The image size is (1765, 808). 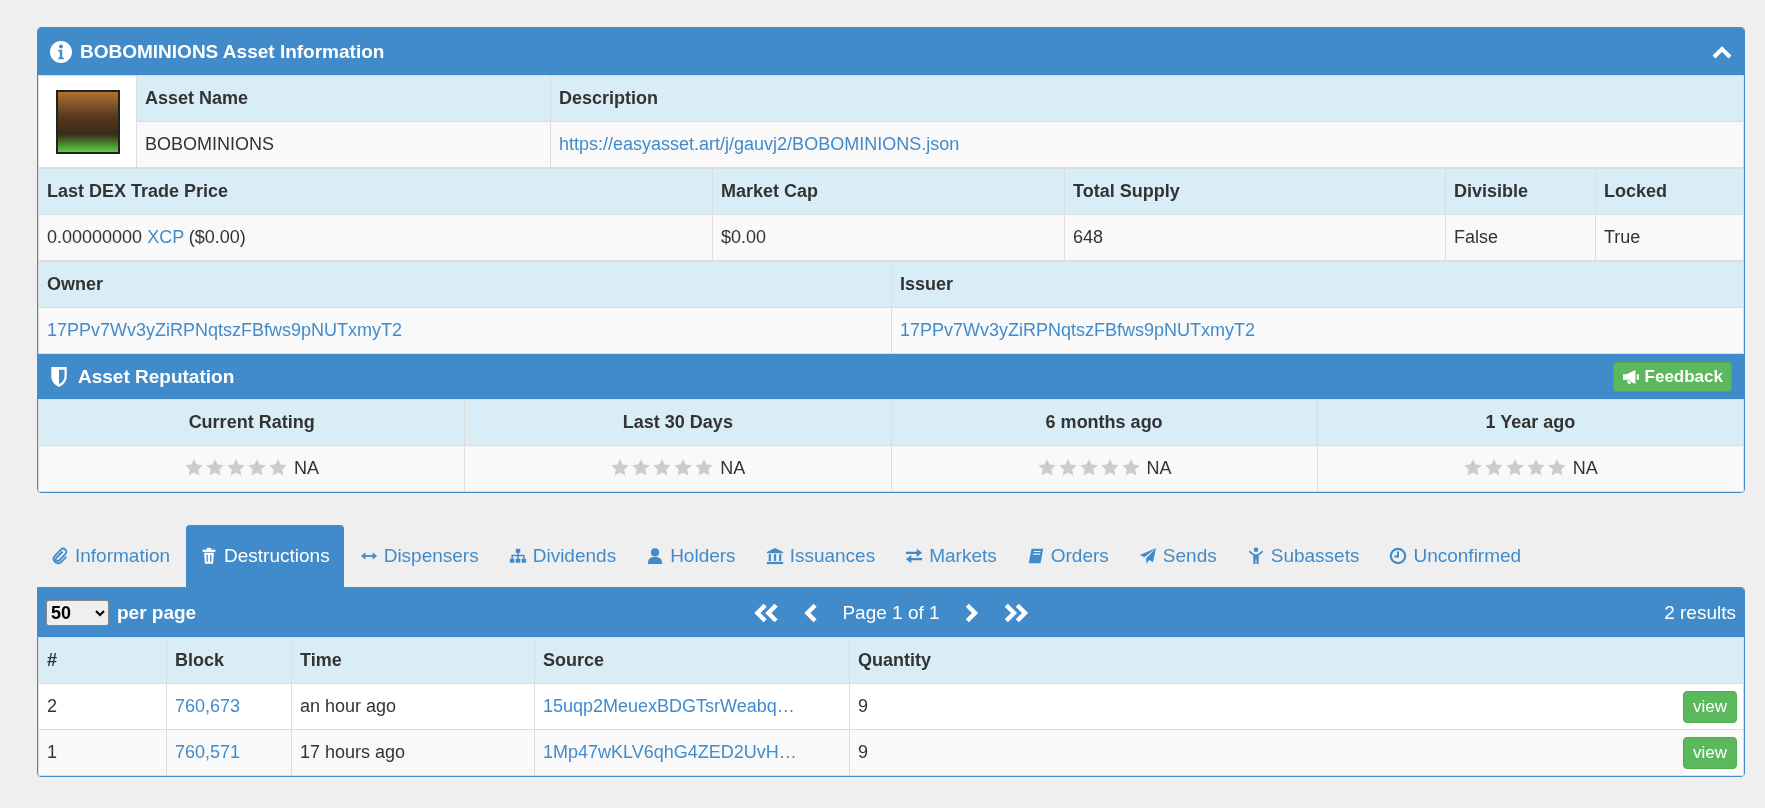 I want to click on column-header: Quantity, so click(x=1296, y=660).